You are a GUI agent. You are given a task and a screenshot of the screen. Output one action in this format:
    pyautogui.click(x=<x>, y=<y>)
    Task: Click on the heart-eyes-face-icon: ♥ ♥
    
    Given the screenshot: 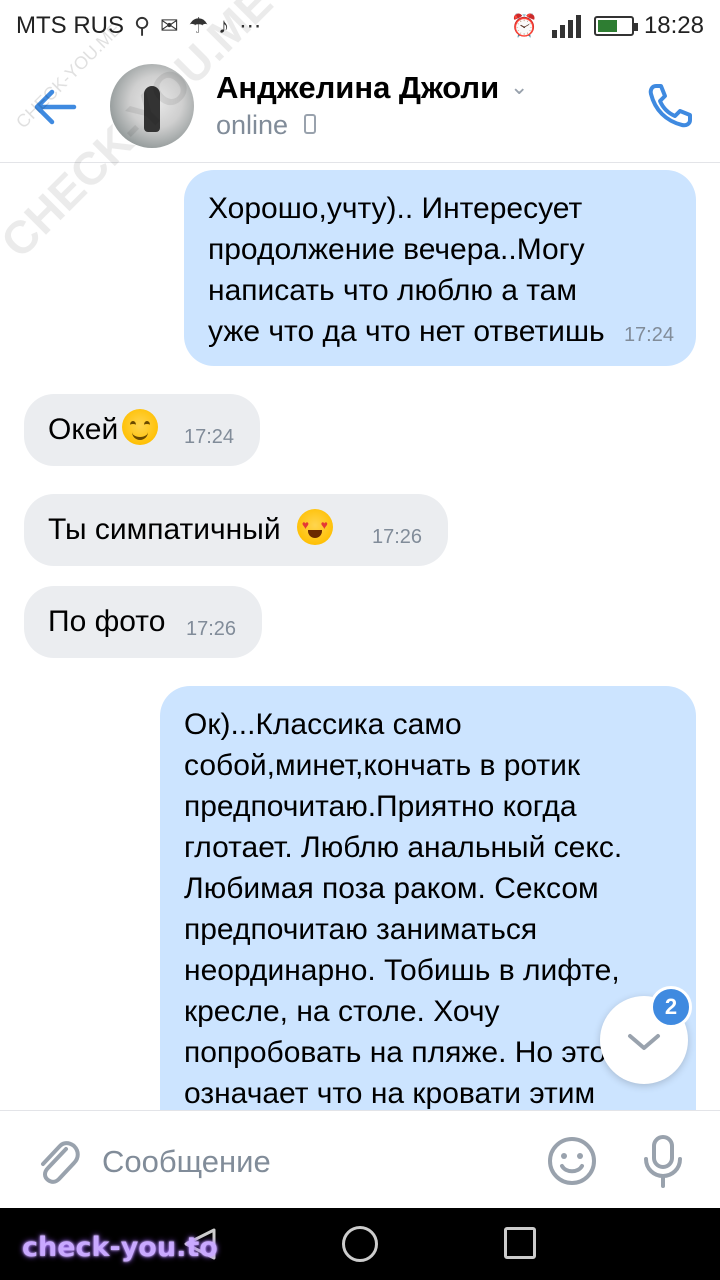 What is the action you would take?
    pyautogui.click(x=314, y=527)
    